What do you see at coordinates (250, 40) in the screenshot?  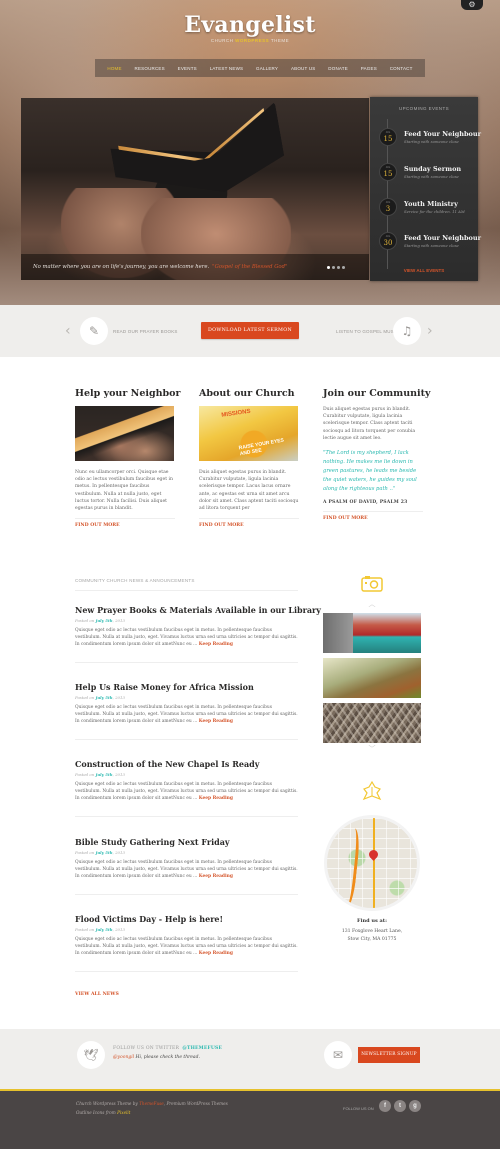 I see `site-tagline: CHURCH WORDPRESS THEME` at bounding box center [250, 40].